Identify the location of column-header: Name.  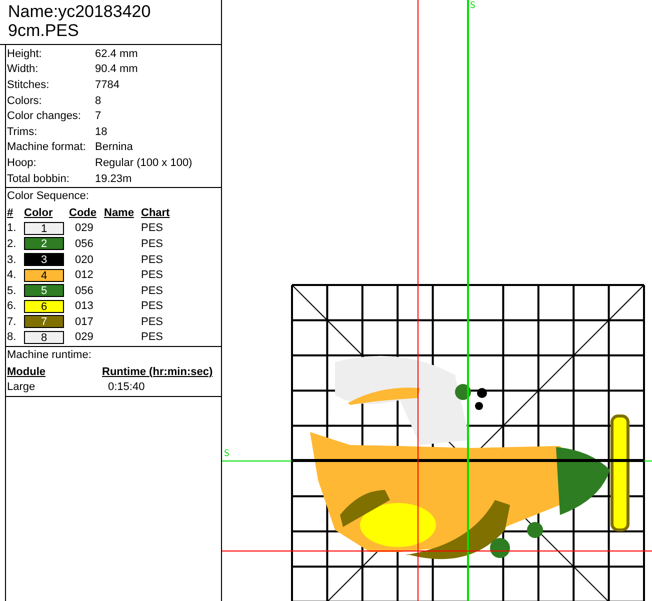
(119, 212).